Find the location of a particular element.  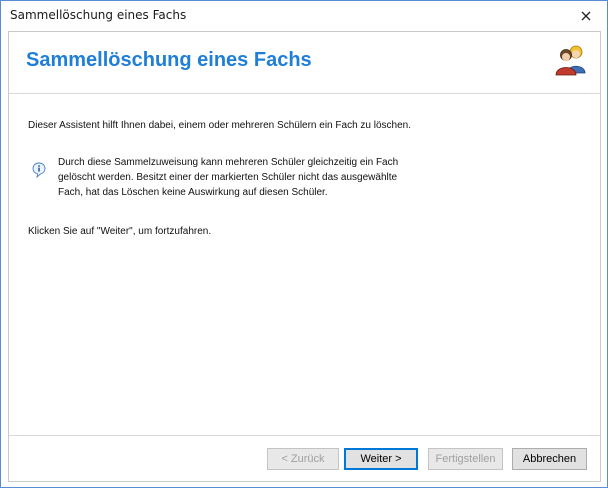

close-icon is located at coordinates (586, 16).